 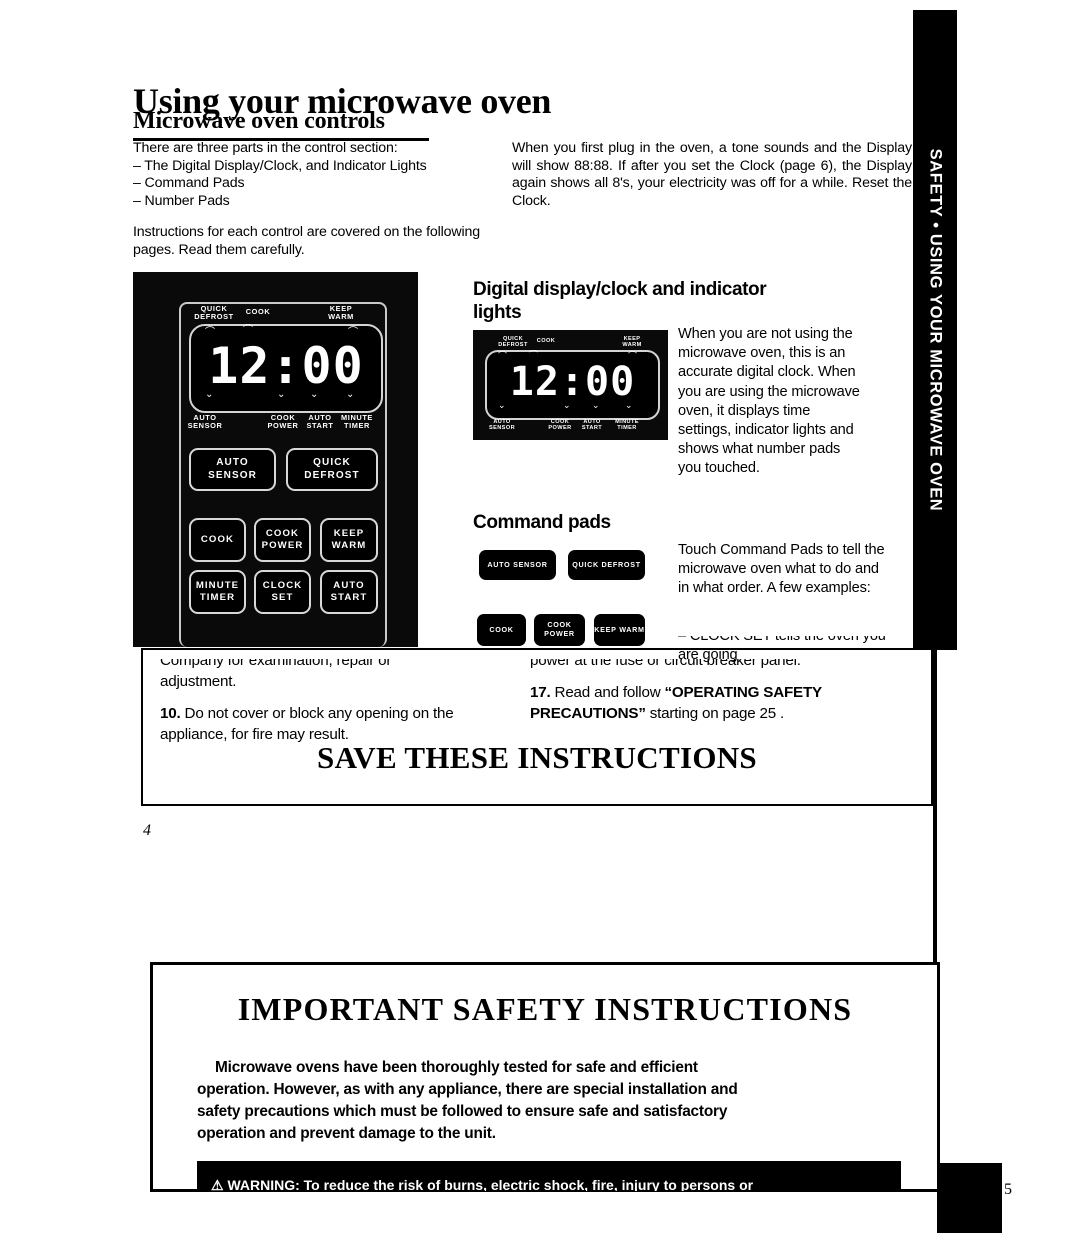 What do you see at coordinates (170, 713) in the screenshot?
I see `bleed-item-number: 10.` at bounding box center [170, 713].